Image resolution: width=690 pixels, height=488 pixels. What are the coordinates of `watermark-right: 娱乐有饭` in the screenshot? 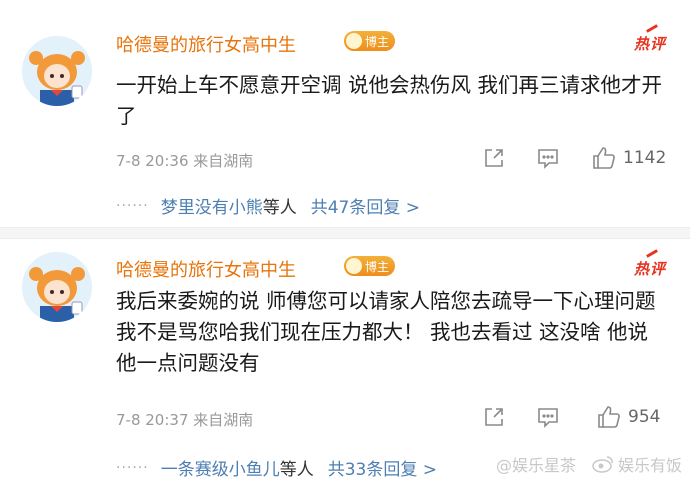 It's located at (649, 465).